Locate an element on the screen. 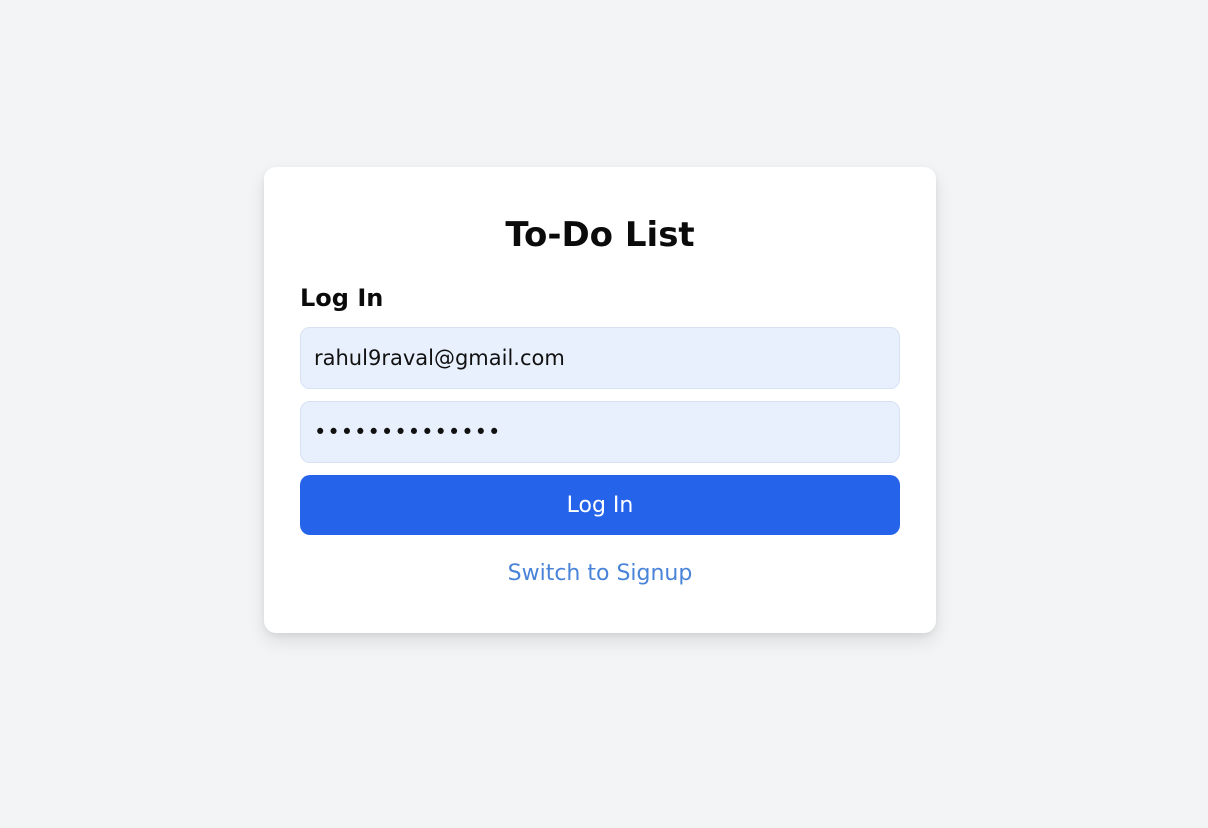  login-button: Log In is located at coordinates (600, 505).